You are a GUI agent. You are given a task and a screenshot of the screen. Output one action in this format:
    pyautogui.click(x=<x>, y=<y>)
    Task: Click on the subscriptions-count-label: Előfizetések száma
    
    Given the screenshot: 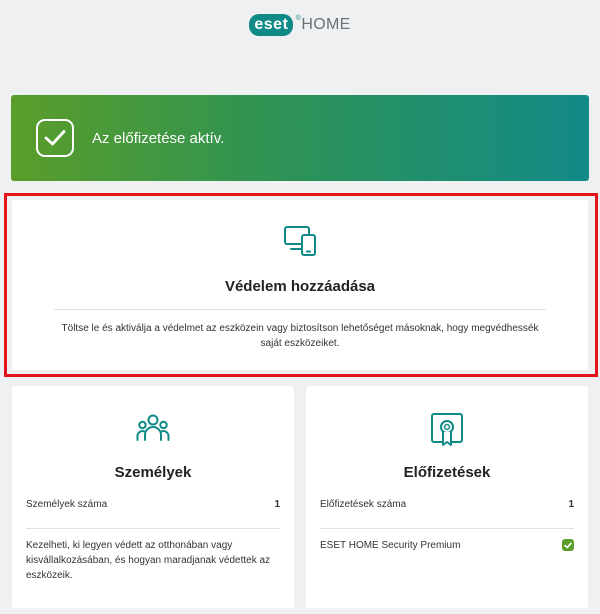 What is the action you would take?
    pyautogui.click(x=363, y=504)
    